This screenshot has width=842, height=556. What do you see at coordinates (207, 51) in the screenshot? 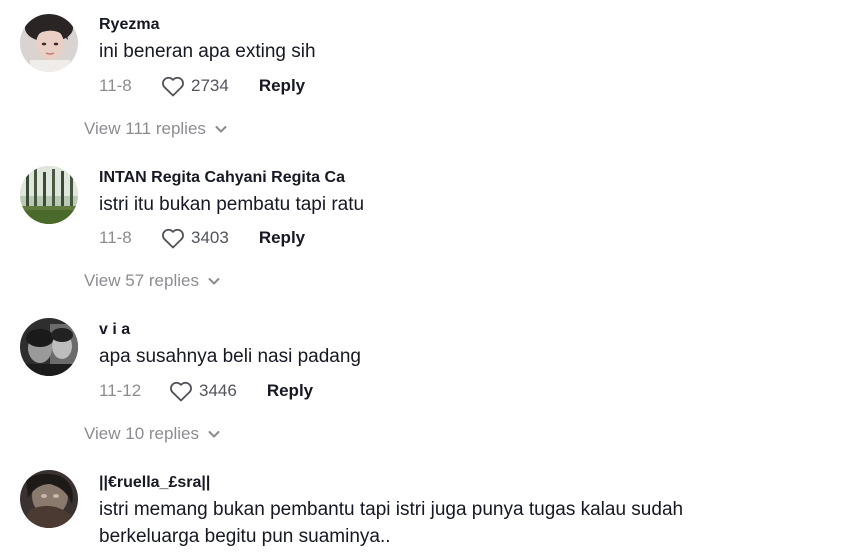
I see `comment-text: ini beneran apa exting sih` at bounding box center [207, 51].